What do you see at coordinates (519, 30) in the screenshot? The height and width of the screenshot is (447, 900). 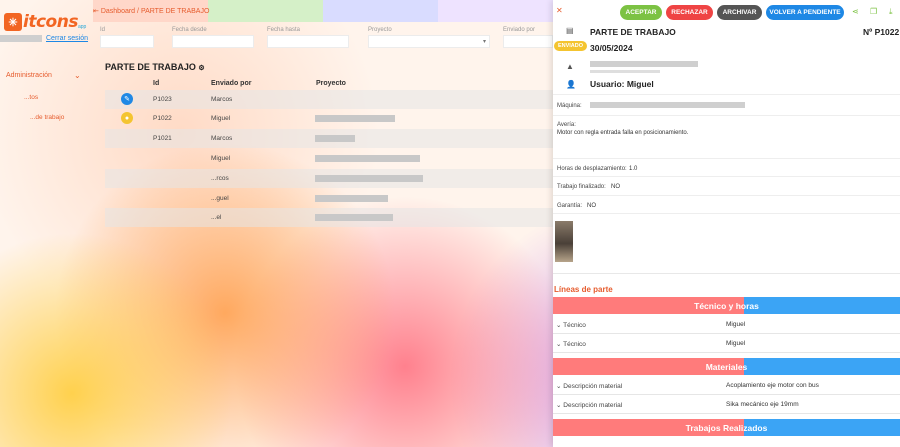 I see `filter-label-sender: Enviado por` at bounding box center [519, 30].